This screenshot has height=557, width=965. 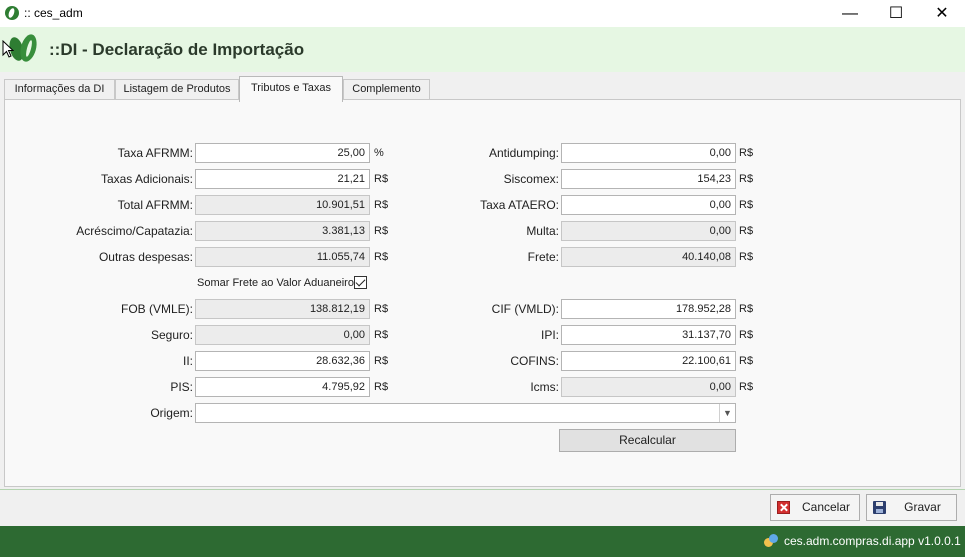 What do you see at coordinates (155, 153) in the screenshot?
I see `taxa-afrmm-label: Taxa AFRMM:` at bounding box center [155, 153].